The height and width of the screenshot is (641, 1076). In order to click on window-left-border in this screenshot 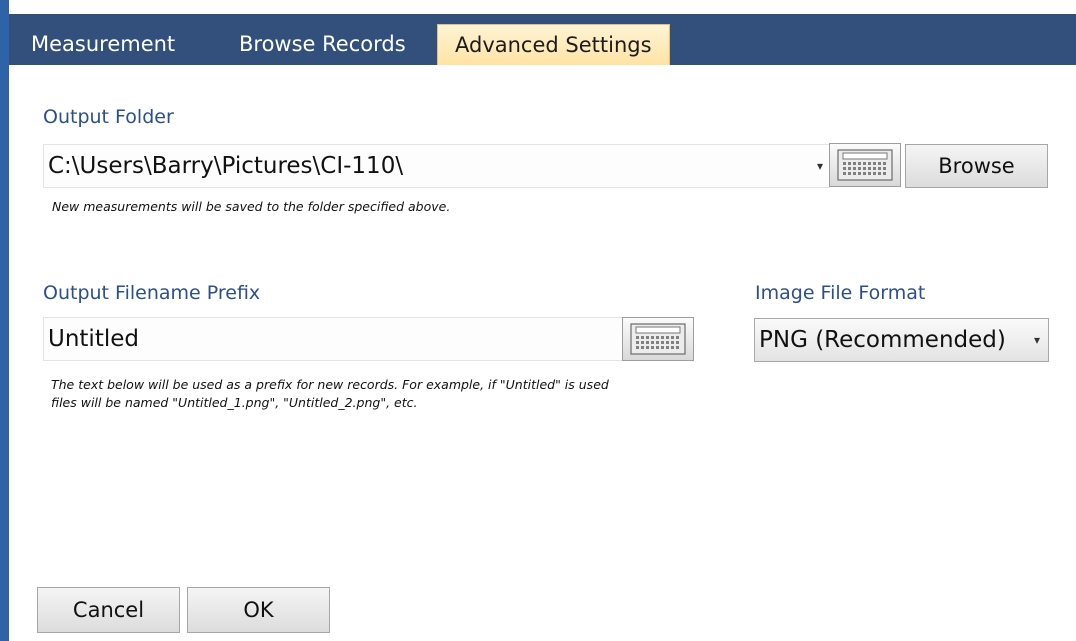, I will do `click(4, 320)`.